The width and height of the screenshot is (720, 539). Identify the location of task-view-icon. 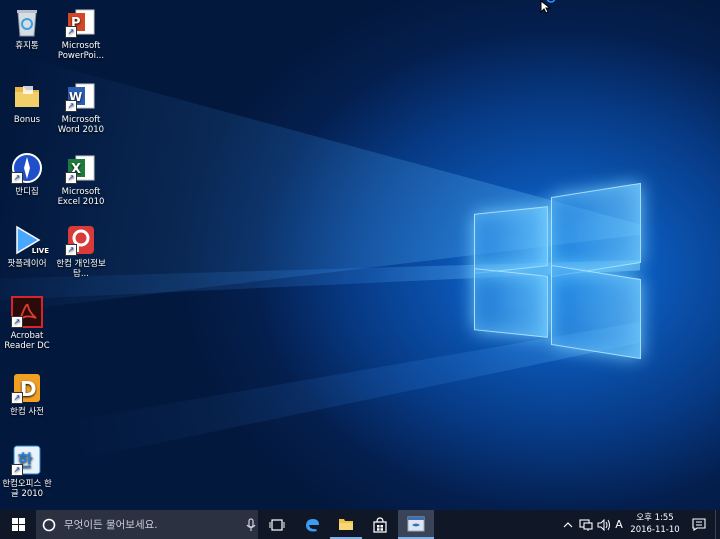
(277, 524).